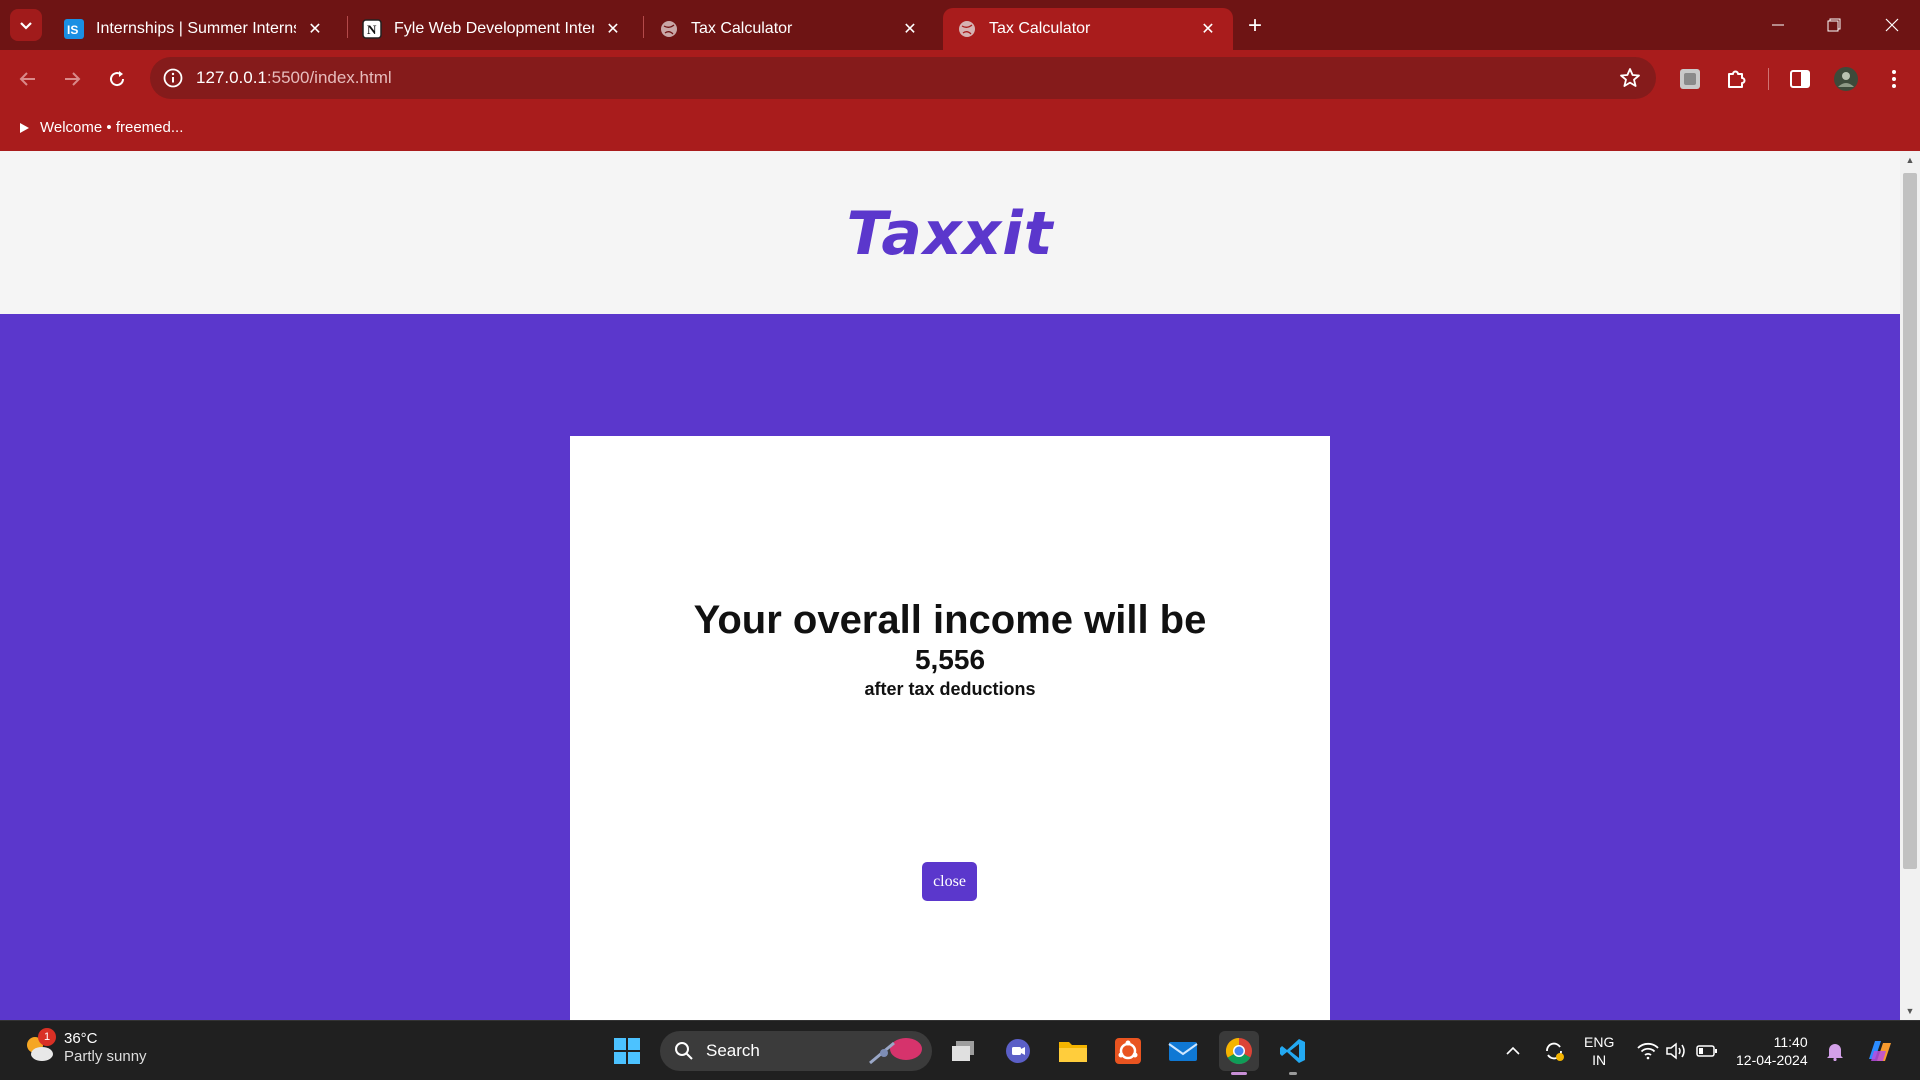 This screenshot has height=1080, width=1920. I want to click on language-indicator: ENG IN, so click(1599, 1051).